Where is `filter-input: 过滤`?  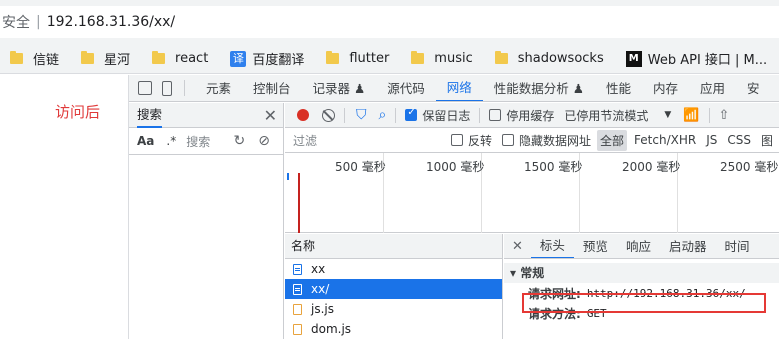
filter-input: 过滤 is located at coordinates (368, 140).